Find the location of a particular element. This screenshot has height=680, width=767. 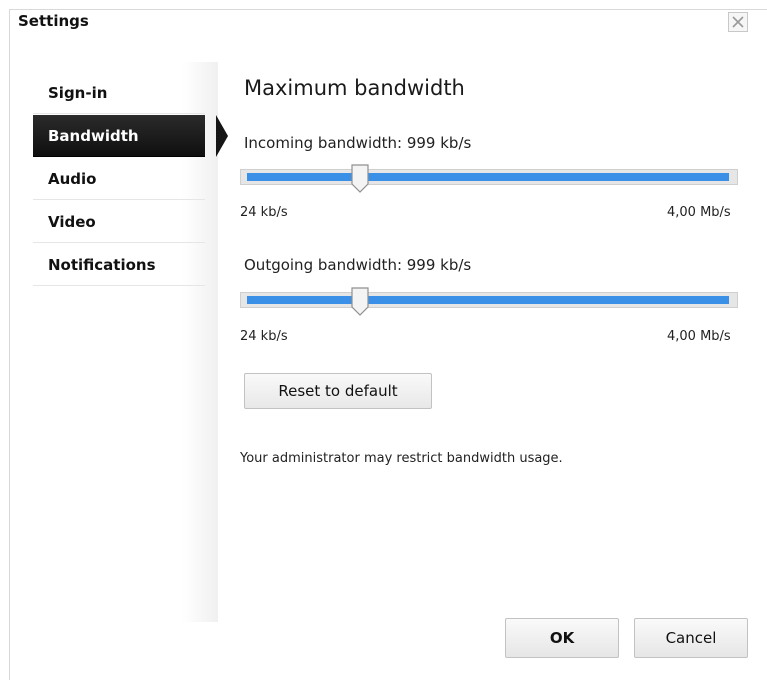

sidebar-item-label: Bandwidth is located at coordinates (93, 135).